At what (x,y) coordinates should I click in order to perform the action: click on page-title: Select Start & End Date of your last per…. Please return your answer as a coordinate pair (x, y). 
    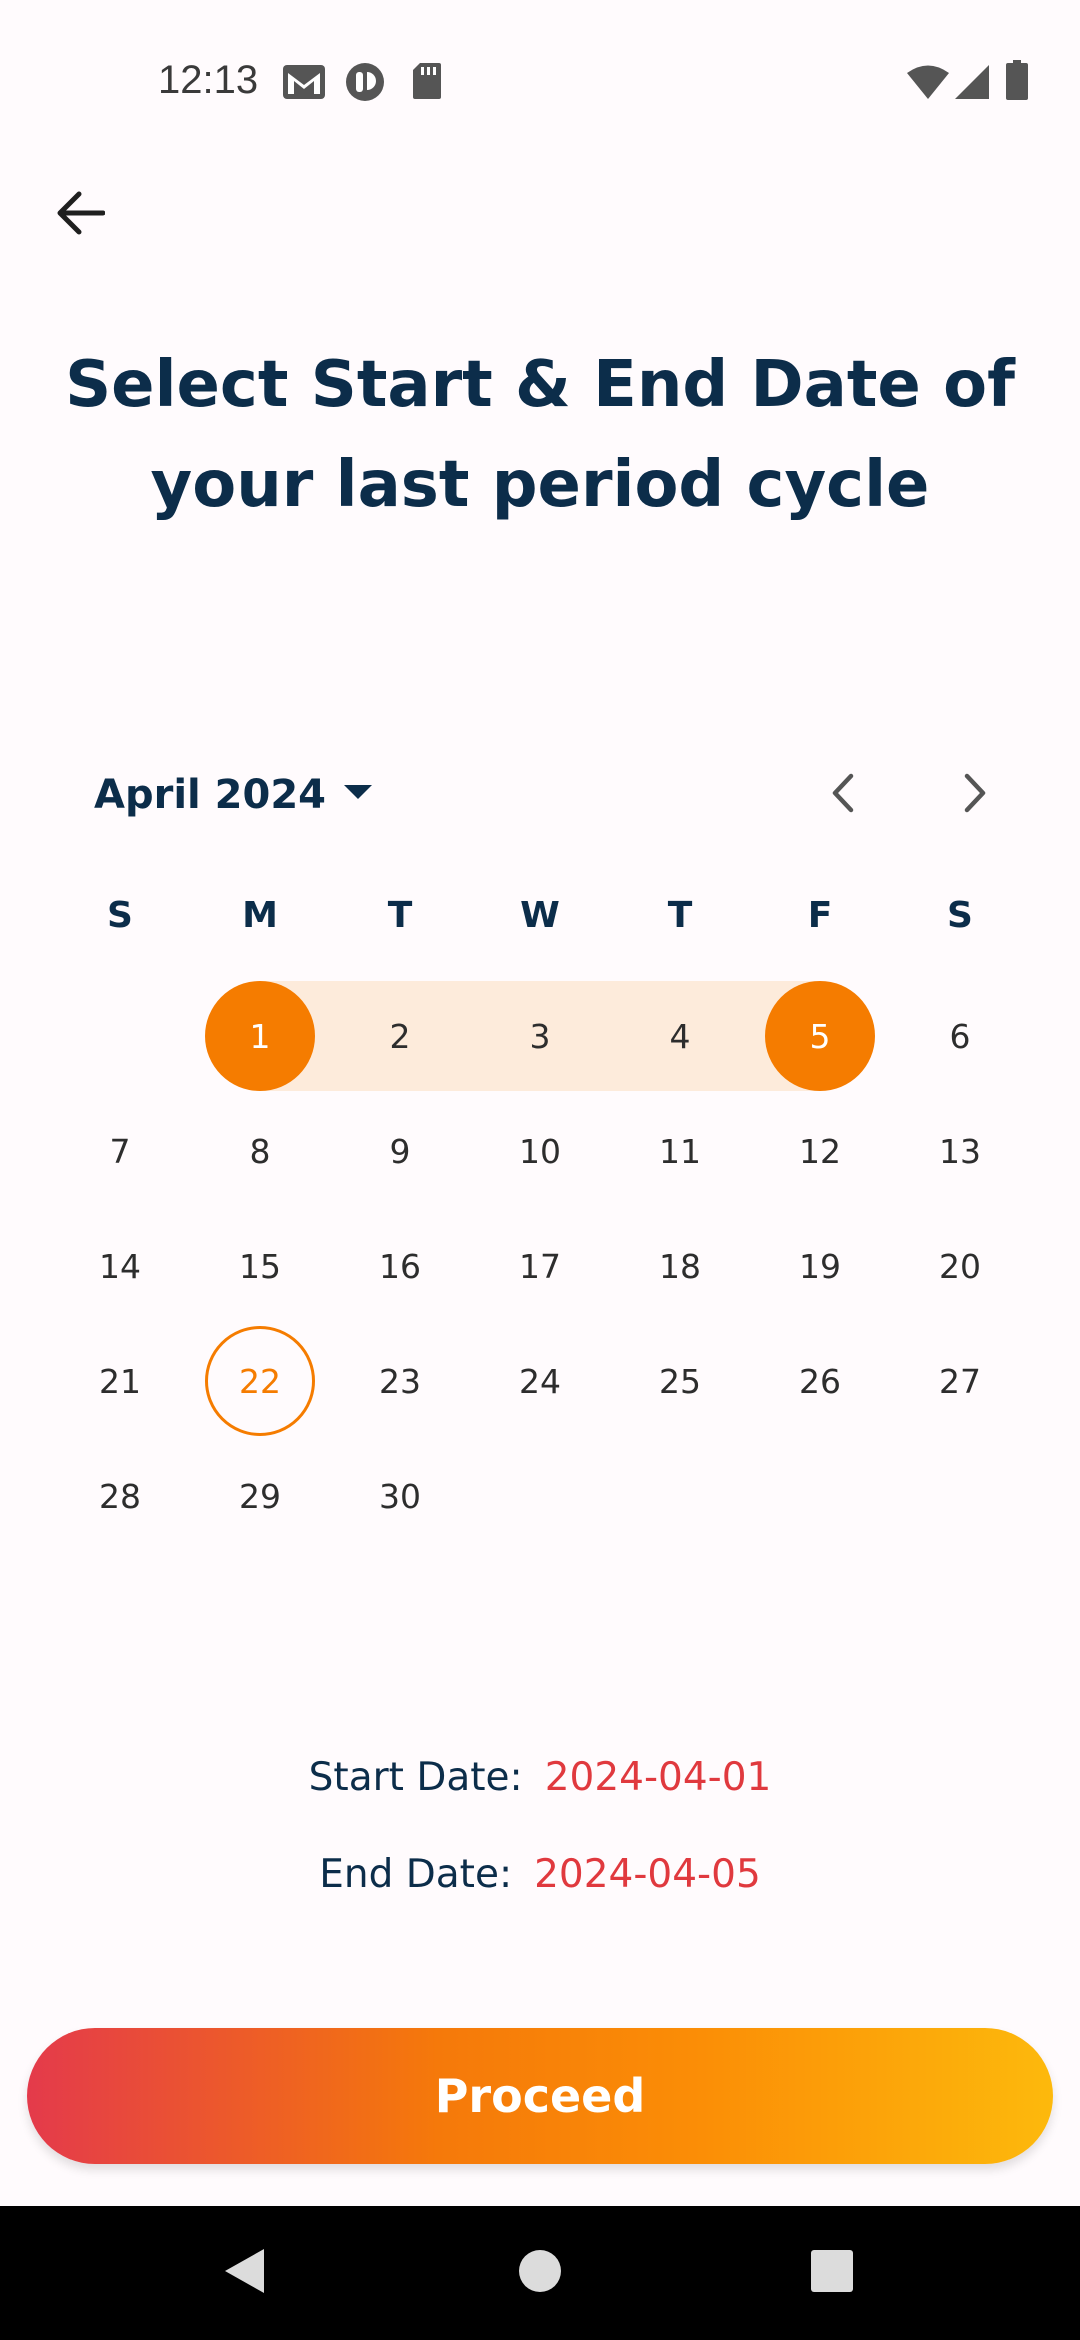
    Looking at the image, I should click on (540, 435).